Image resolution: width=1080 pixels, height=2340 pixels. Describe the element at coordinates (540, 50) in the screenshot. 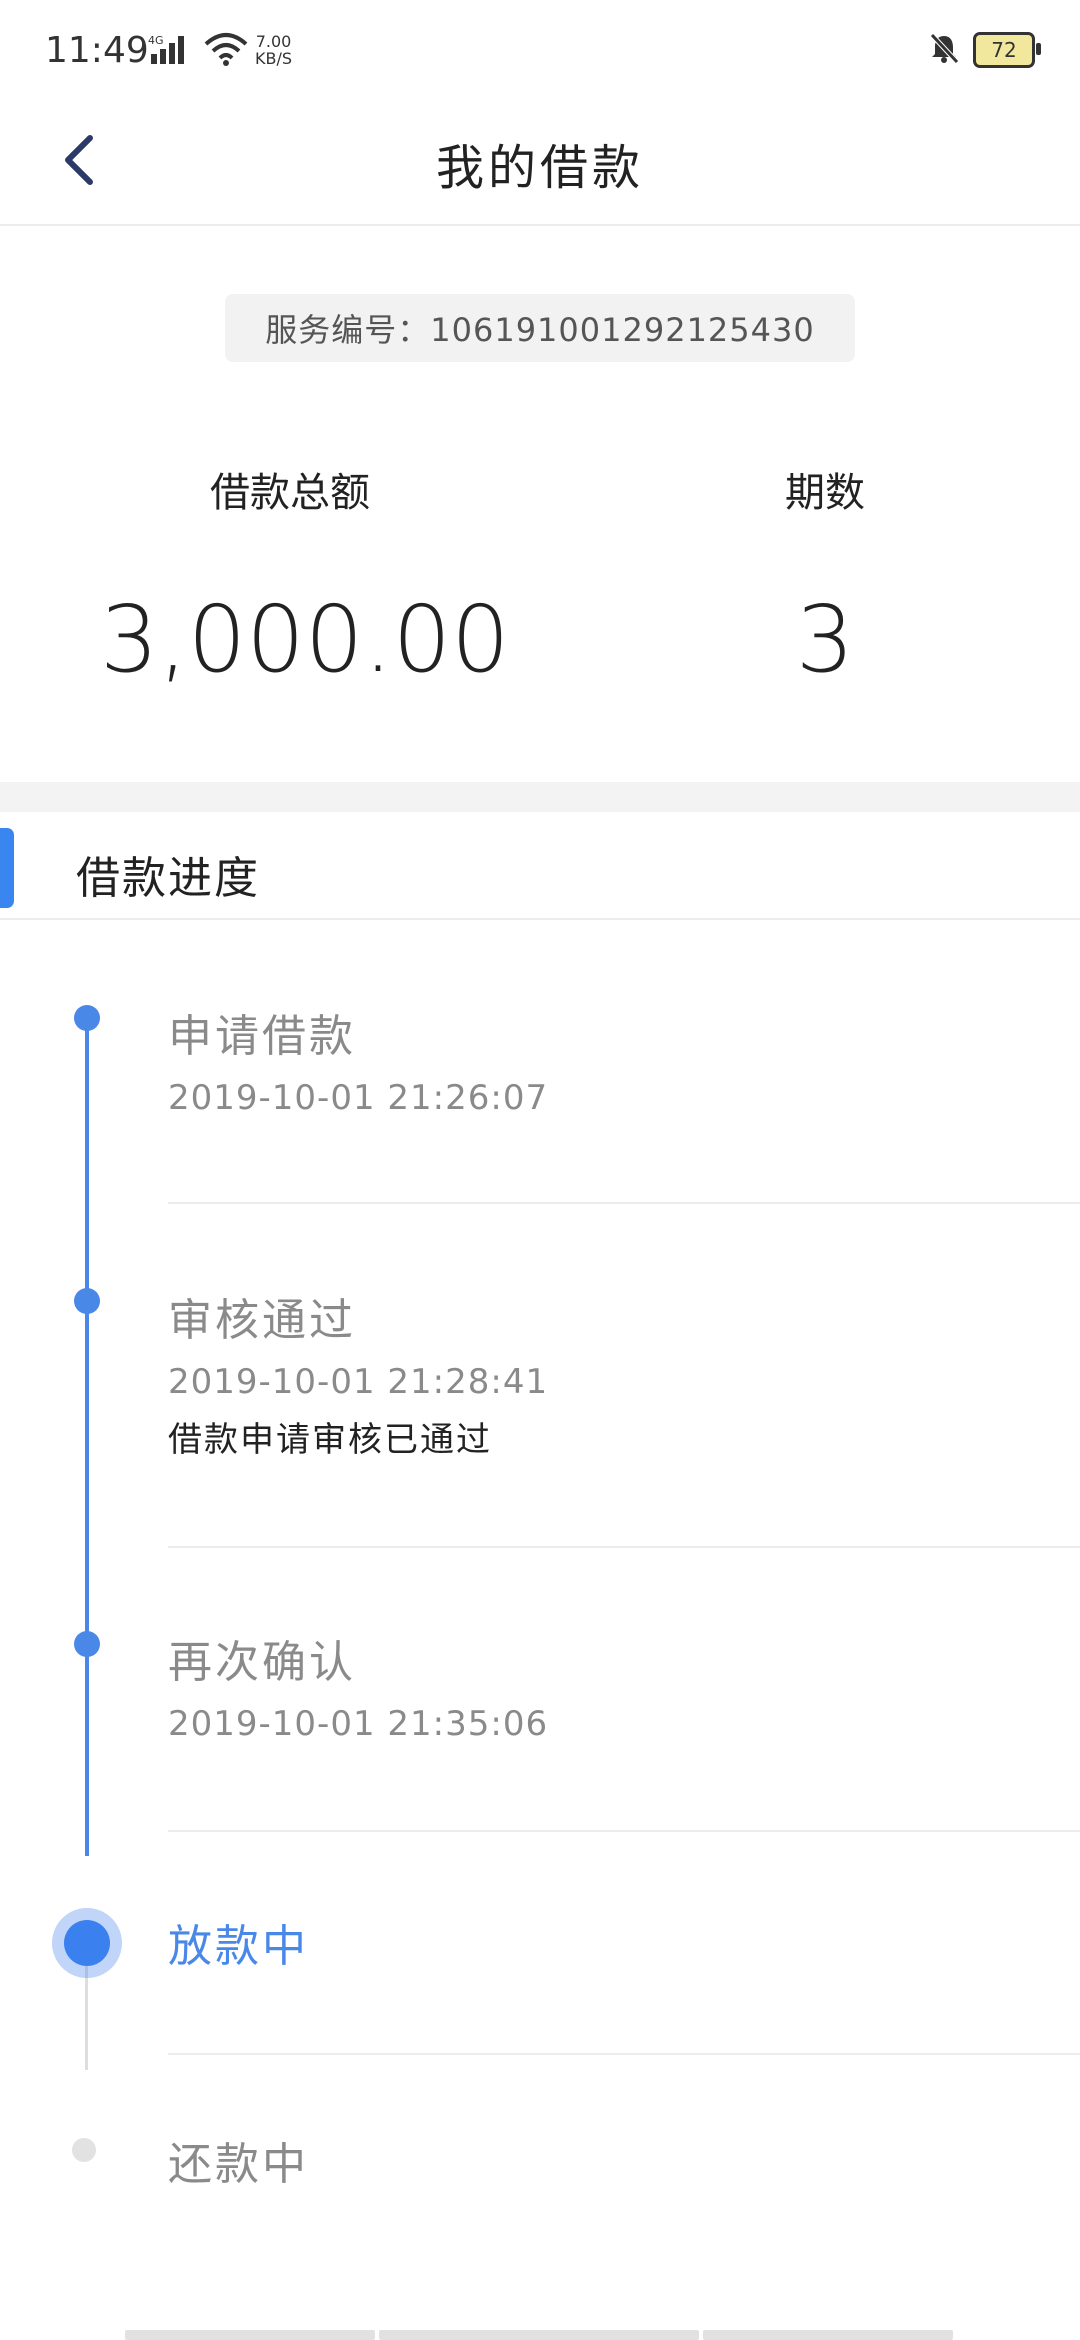

I see `status-bar: 11:49 4G 7.00 KB/S 72` at that location.